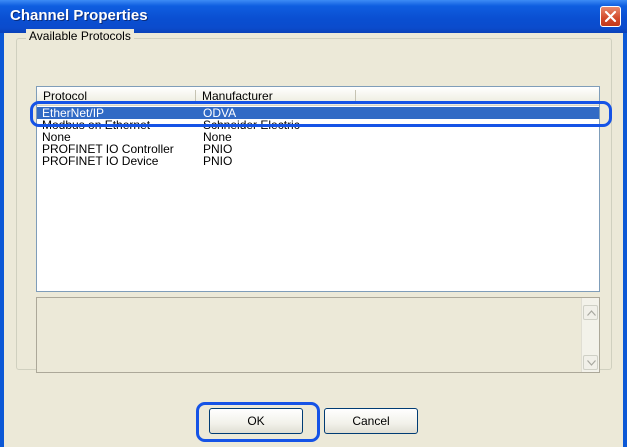 The width and height of the screenshot is (627, 447). I want to click on row-manufacturer: PNIO, so click(218, 161).